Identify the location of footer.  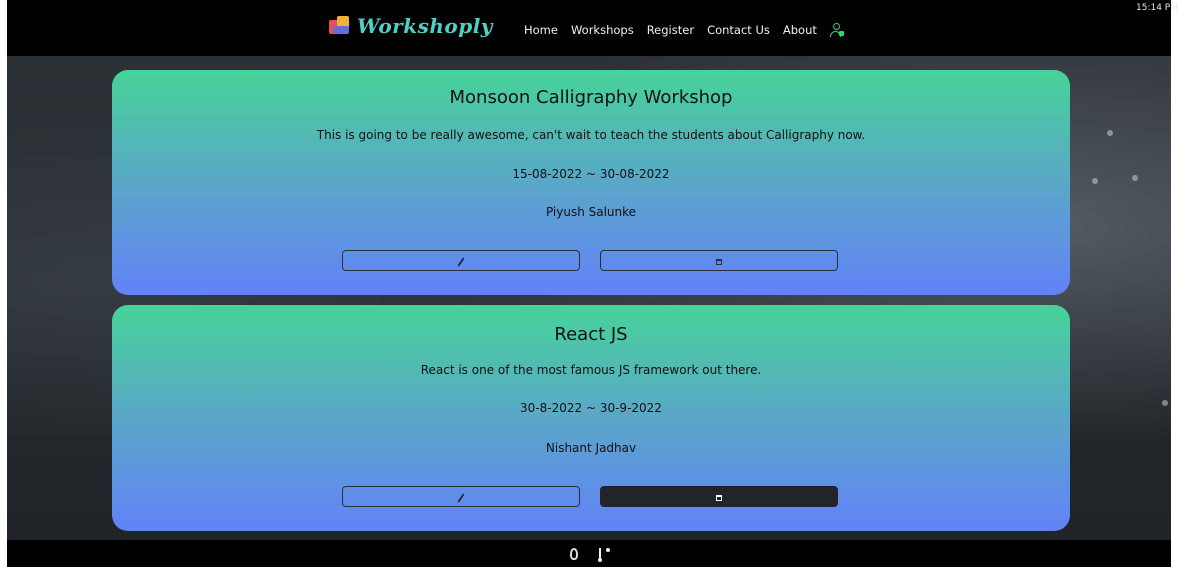
(589, 553).